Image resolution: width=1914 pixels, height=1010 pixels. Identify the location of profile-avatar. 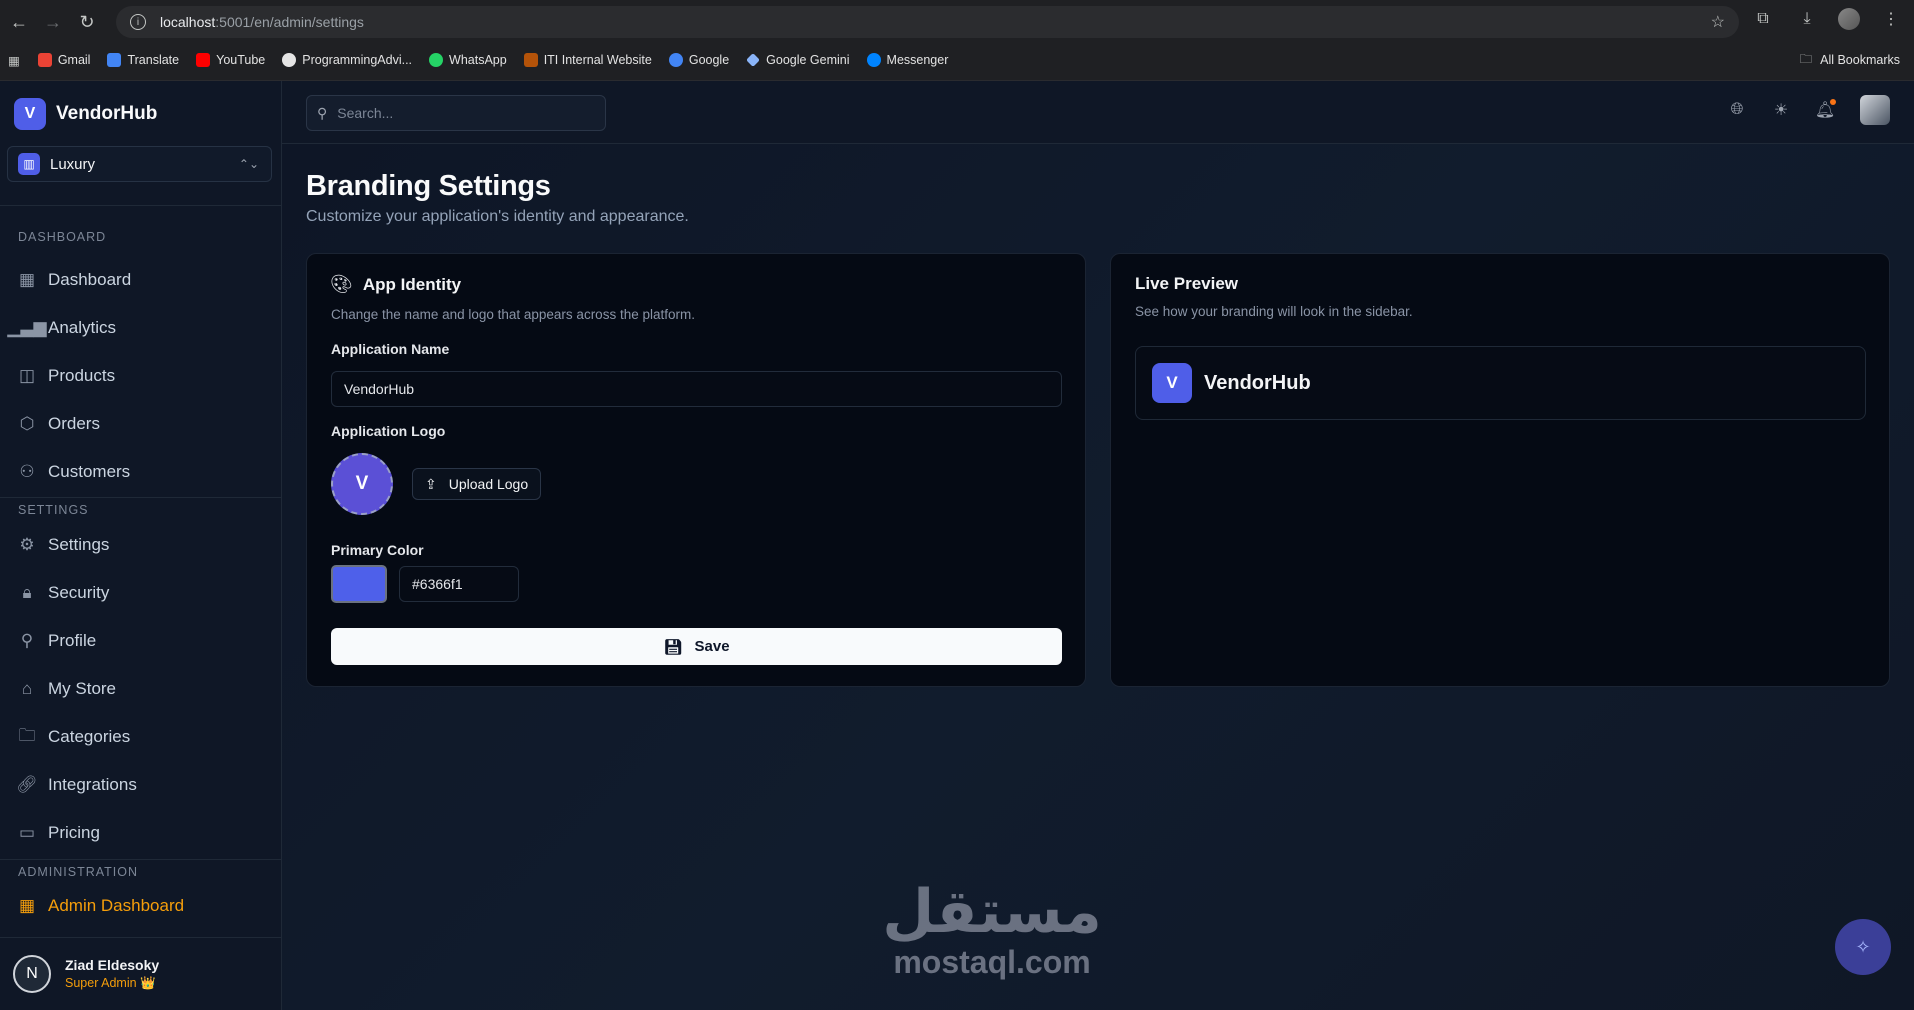
(1875, 110).